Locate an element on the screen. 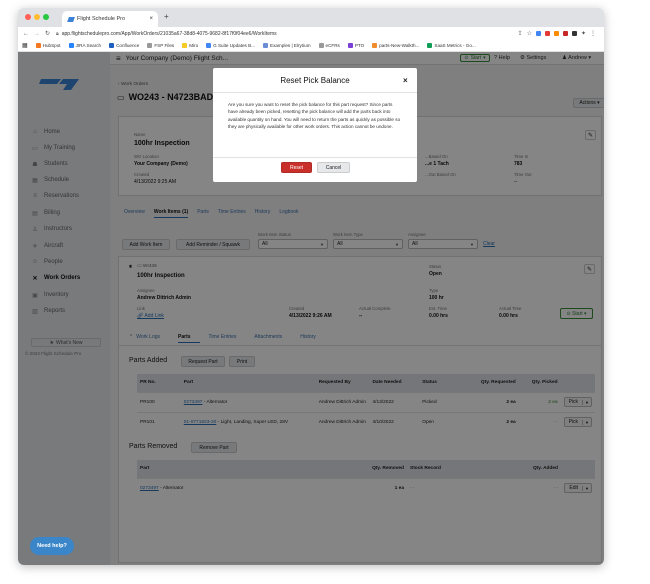 Image resolution: width=650 pixels, height=584 pixels. bookmark-label: FSP Files is located at coordinates (164, 45).